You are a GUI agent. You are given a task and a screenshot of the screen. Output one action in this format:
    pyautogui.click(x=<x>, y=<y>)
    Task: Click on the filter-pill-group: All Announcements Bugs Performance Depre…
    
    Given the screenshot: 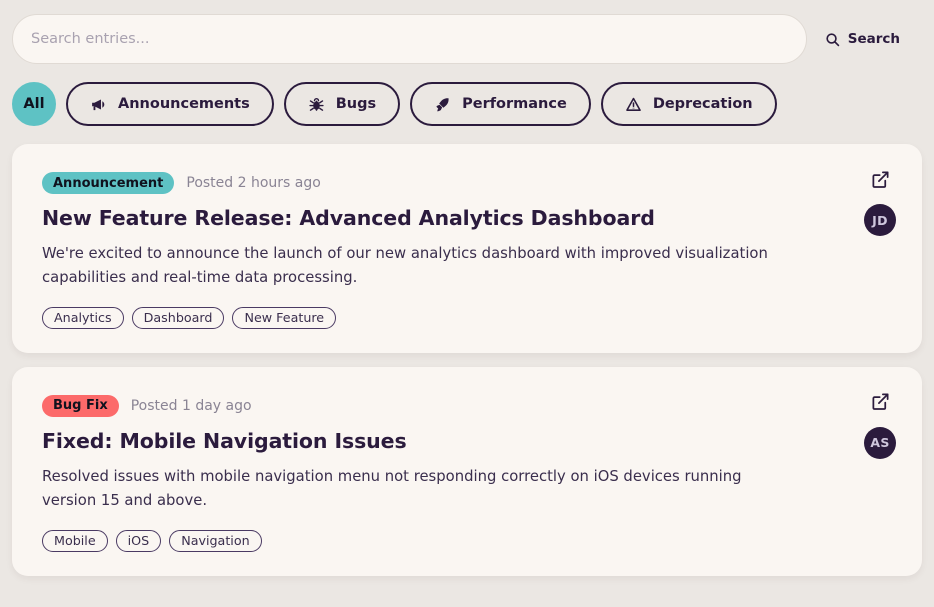 What is the action you would take?
    pyautogui.click(x=467, y=104)
    